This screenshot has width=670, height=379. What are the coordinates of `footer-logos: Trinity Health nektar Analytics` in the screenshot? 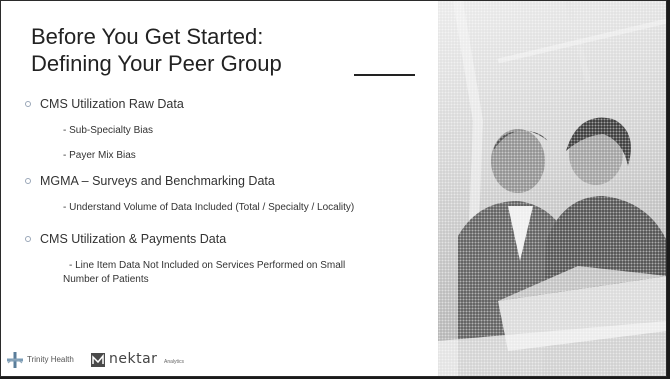 It's located at (106, 360).